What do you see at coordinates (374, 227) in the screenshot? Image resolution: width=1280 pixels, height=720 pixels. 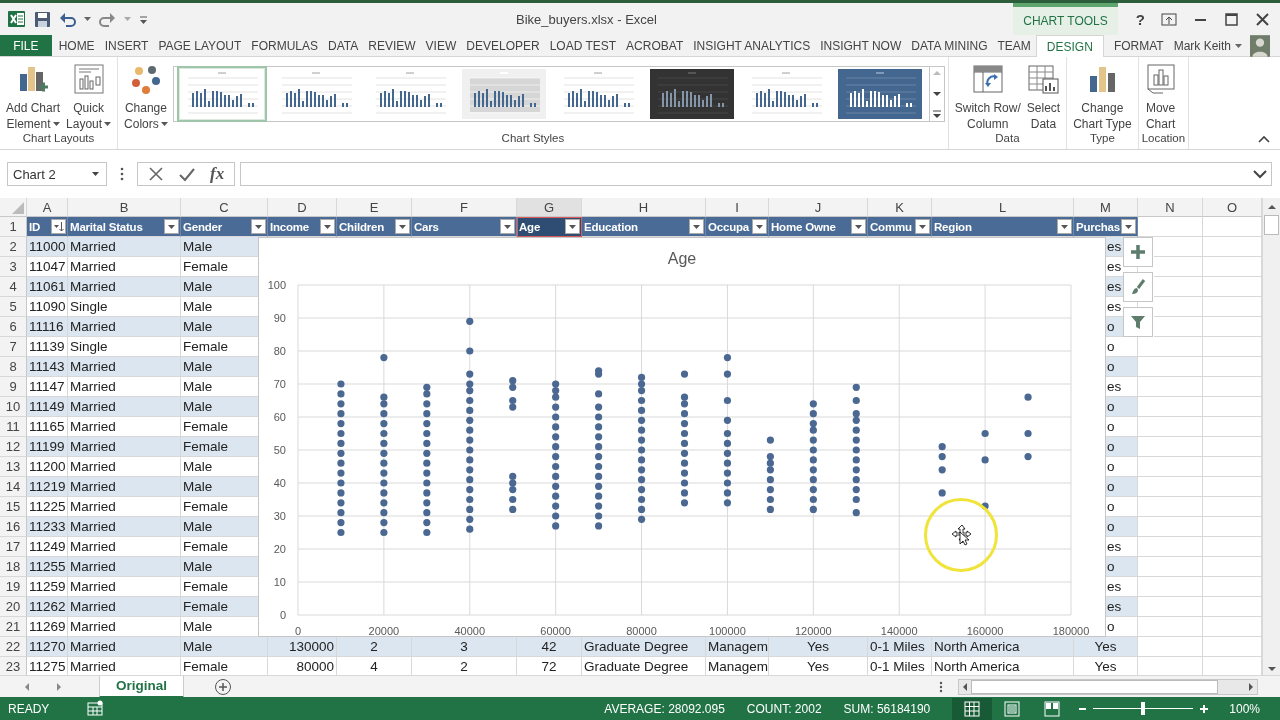 I see `header-cell: Children` at bounding box center [374, 227].